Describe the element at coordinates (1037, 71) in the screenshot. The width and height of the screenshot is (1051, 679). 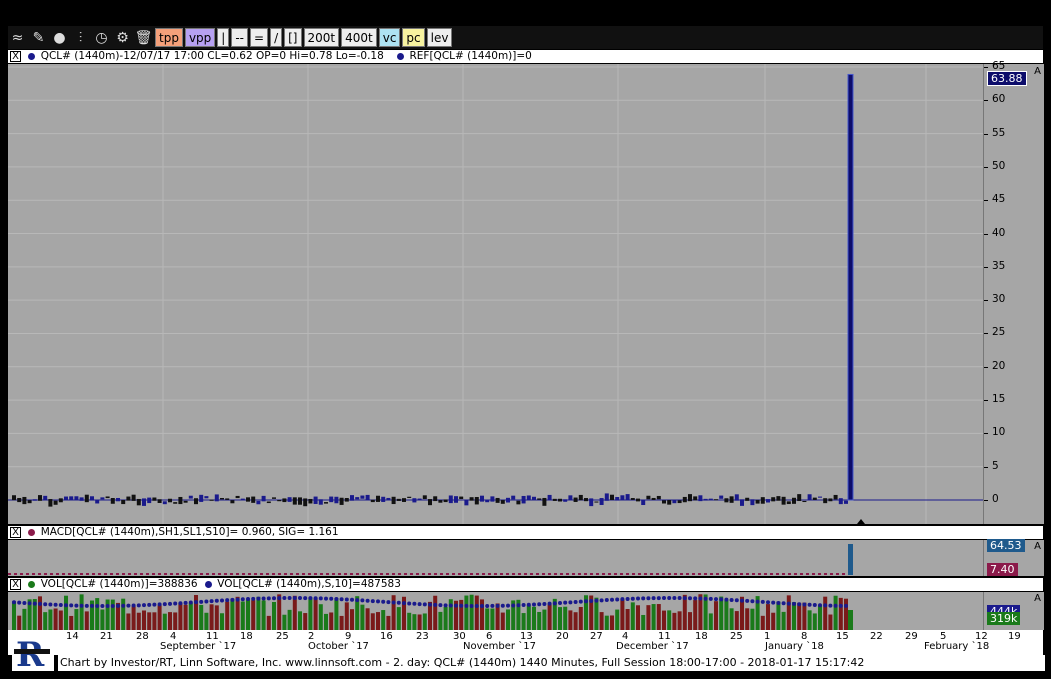
I see `price-axis-mode: A` at that location.